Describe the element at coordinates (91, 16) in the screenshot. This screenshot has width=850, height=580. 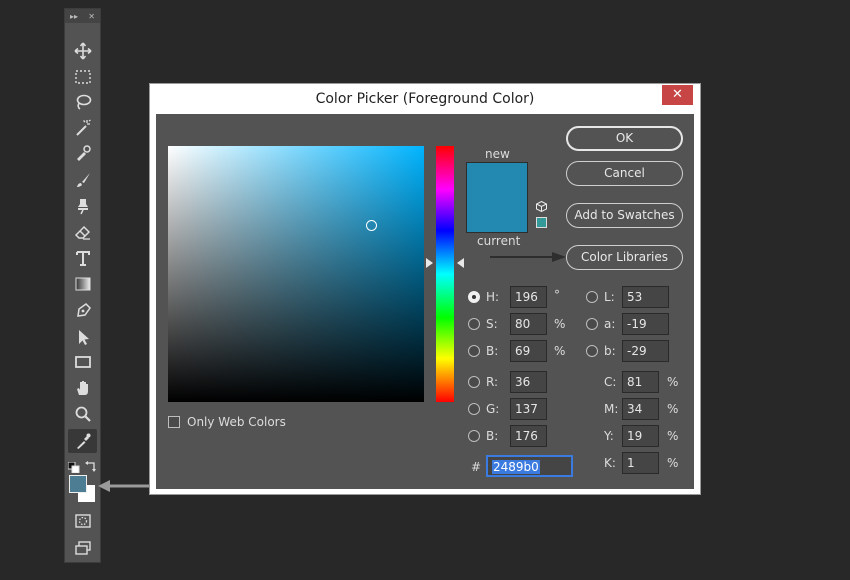
I see `panel-close-icon: ✕` at that location.